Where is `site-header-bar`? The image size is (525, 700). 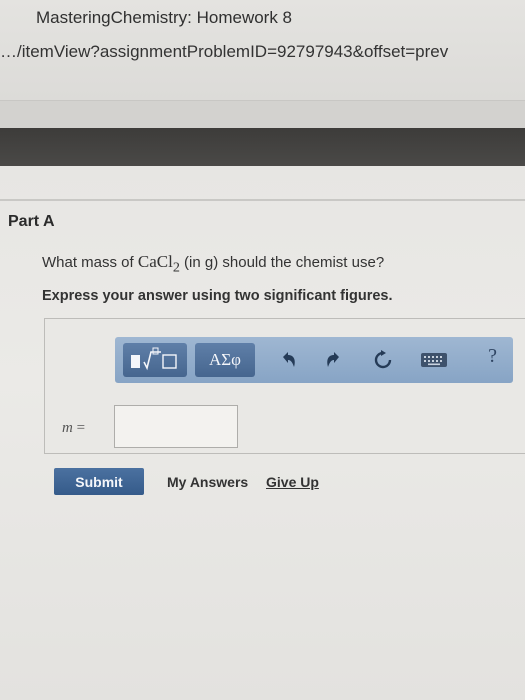
site-header-bar is located at coordinates (262, 147).